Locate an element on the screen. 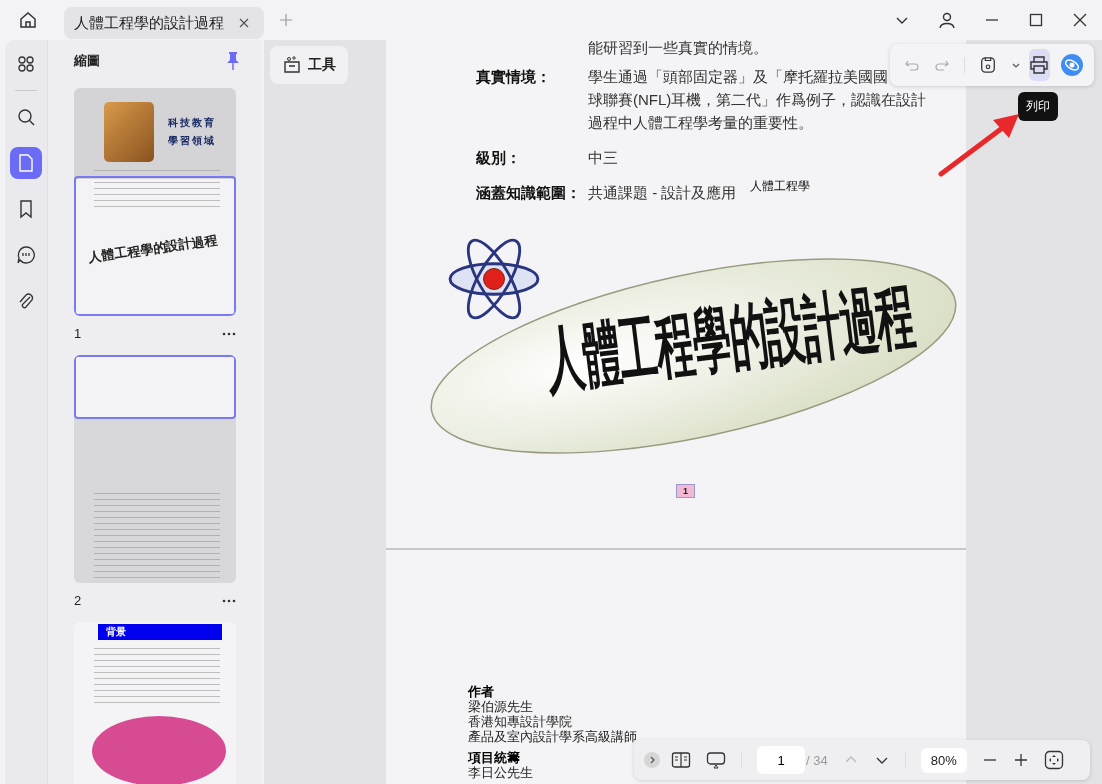 This screenshot has width=1102, height=784. grid-icon is located at coordinates (26, 64).